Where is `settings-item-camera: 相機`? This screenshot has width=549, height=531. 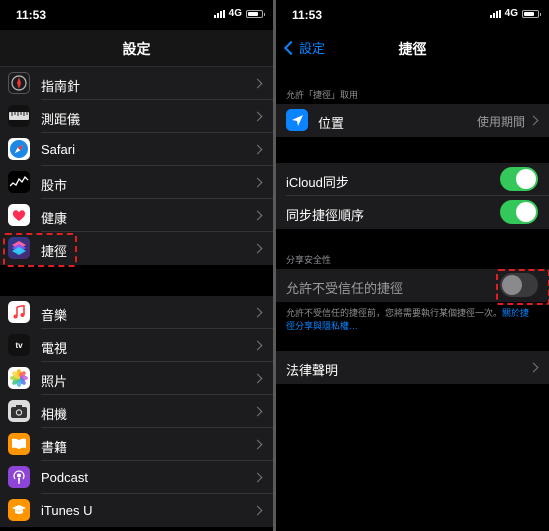 settings-item-camera: 相機 is located at coordinates (136, 411).